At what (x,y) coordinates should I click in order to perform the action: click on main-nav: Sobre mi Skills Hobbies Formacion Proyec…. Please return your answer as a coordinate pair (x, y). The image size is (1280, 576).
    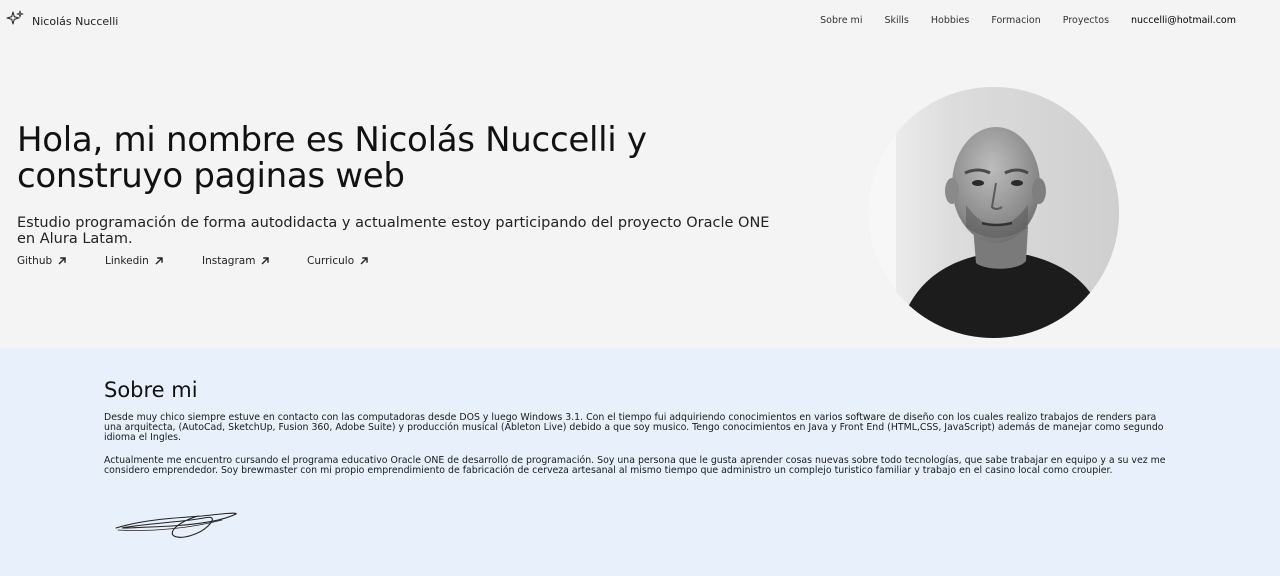
    Looking at the image, I should click on (1017, 20).